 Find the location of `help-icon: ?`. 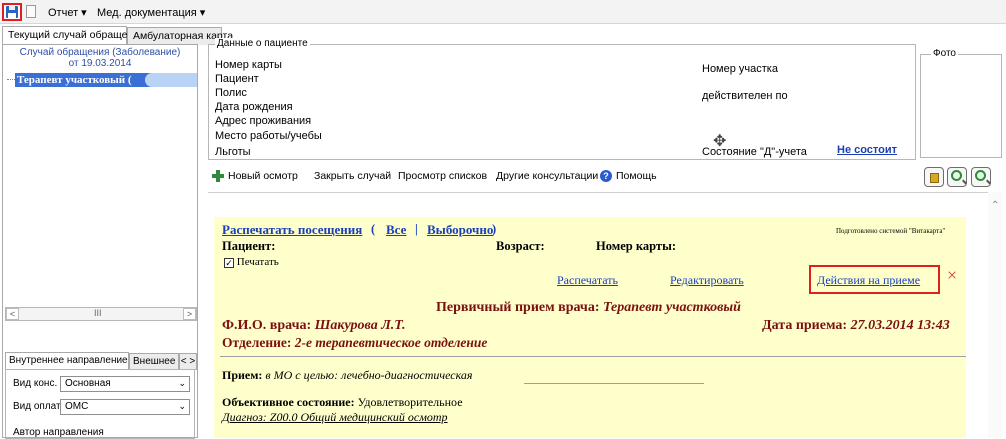

help-icon: ? is located at coordinates (606, 176).